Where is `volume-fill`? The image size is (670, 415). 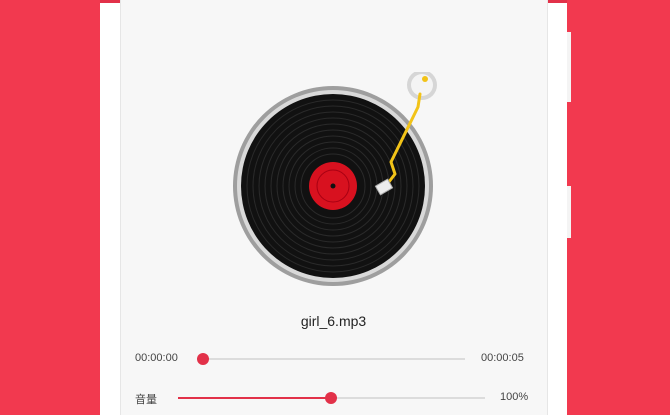 volume-fill is located at coordinates (254, 398).